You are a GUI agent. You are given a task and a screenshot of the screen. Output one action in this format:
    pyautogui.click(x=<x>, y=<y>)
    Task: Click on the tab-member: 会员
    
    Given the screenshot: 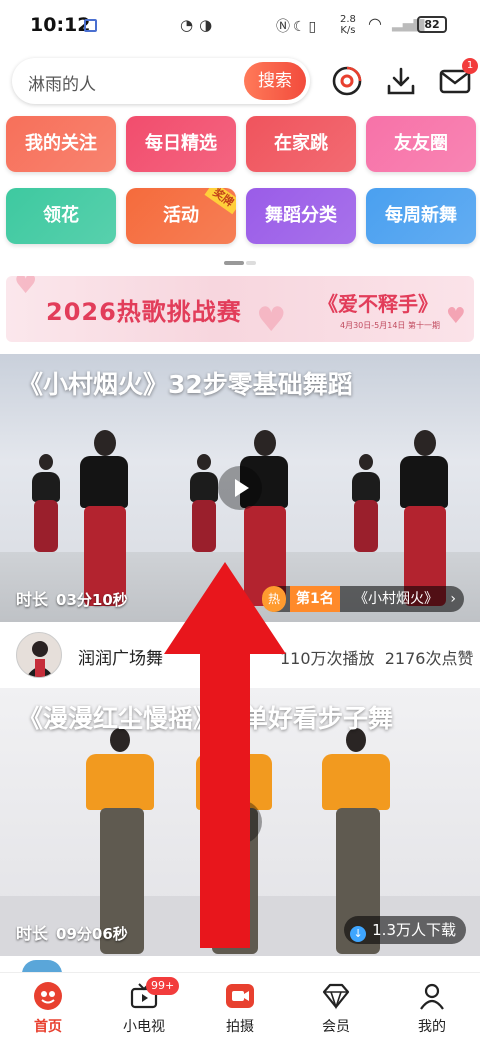 What is the action you would take?
    pyautogui.click(x=336, y=1007)
    